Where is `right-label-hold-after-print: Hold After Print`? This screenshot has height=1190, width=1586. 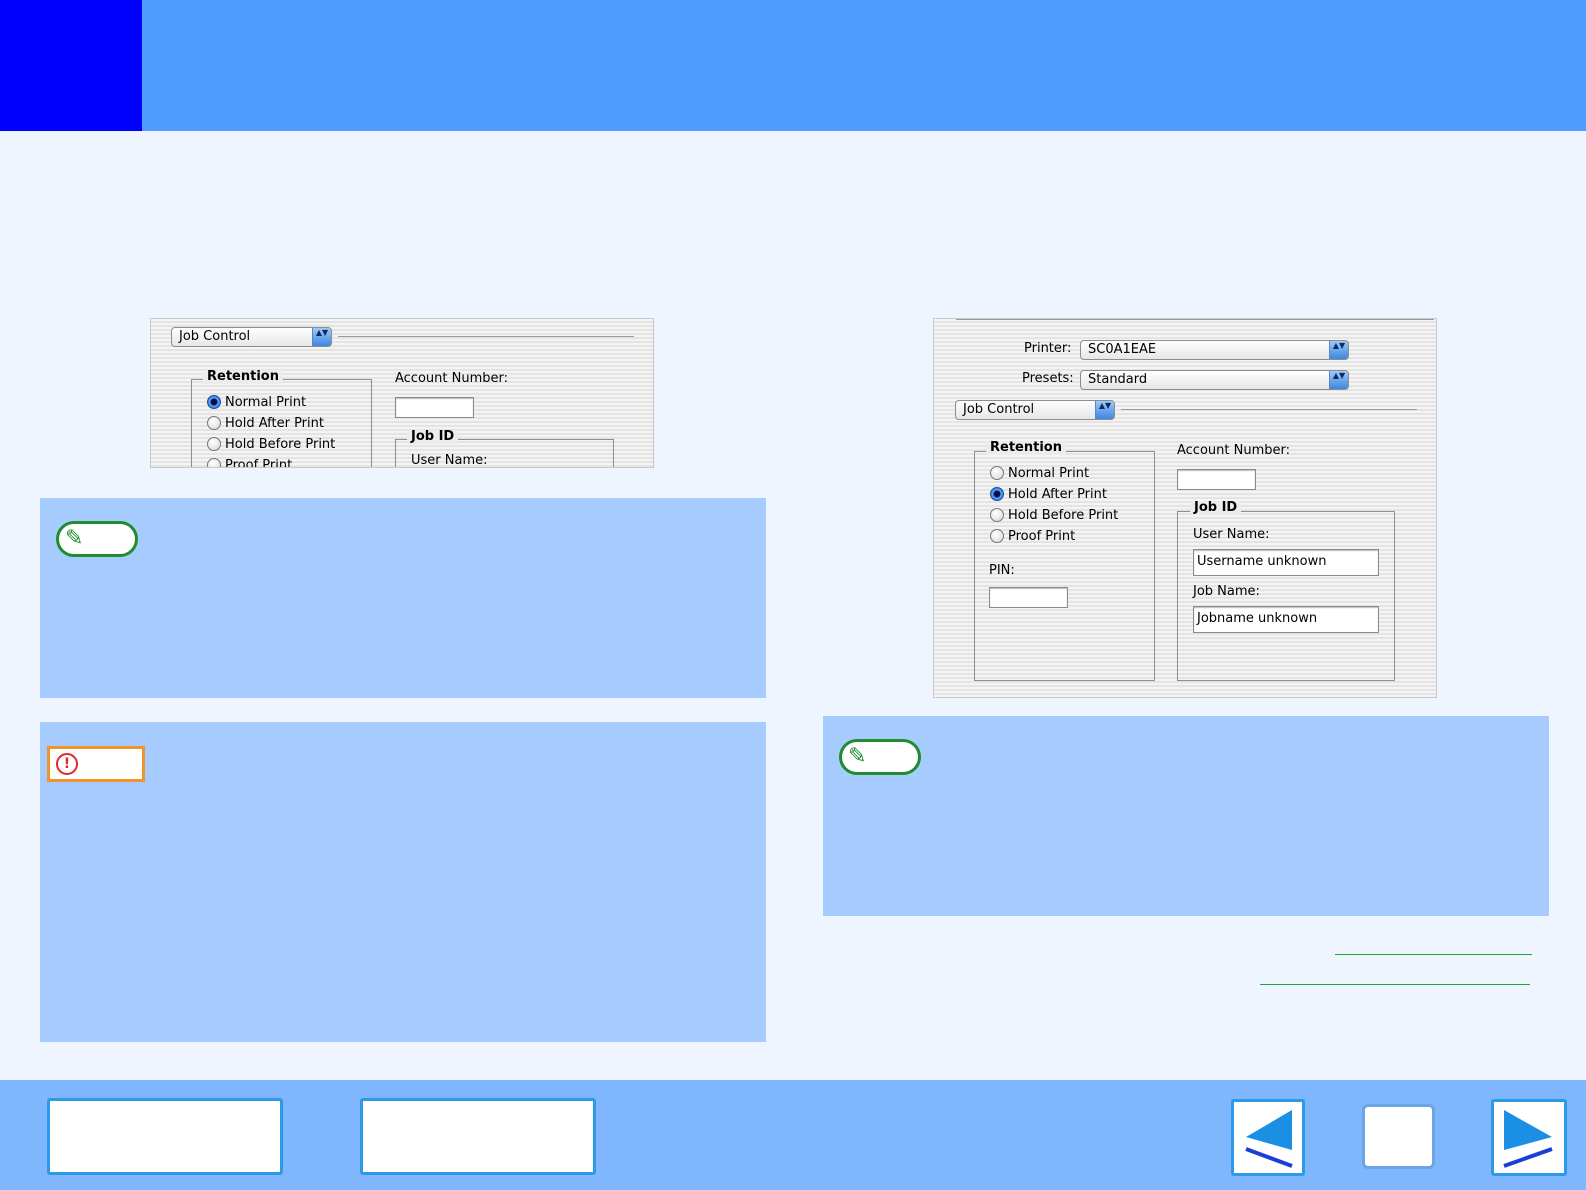 right-label-hold-after-print: Hold After Print is located at coordinates (1057, 494).